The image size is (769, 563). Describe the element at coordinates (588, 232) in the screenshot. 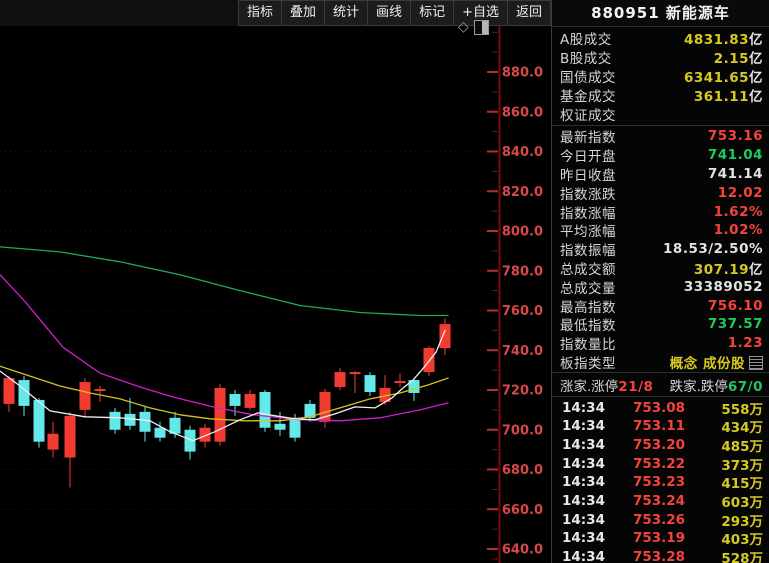

I see `row-label: 平均涨幅` at that location.